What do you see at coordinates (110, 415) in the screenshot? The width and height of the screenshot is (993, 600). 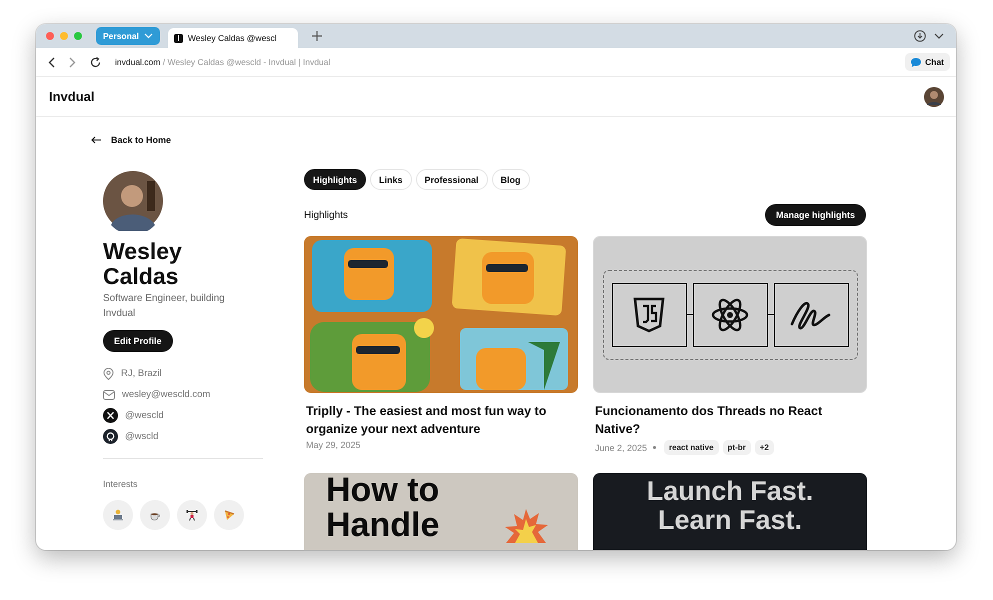 I see `x-icon` at bounding box center [110, 415].